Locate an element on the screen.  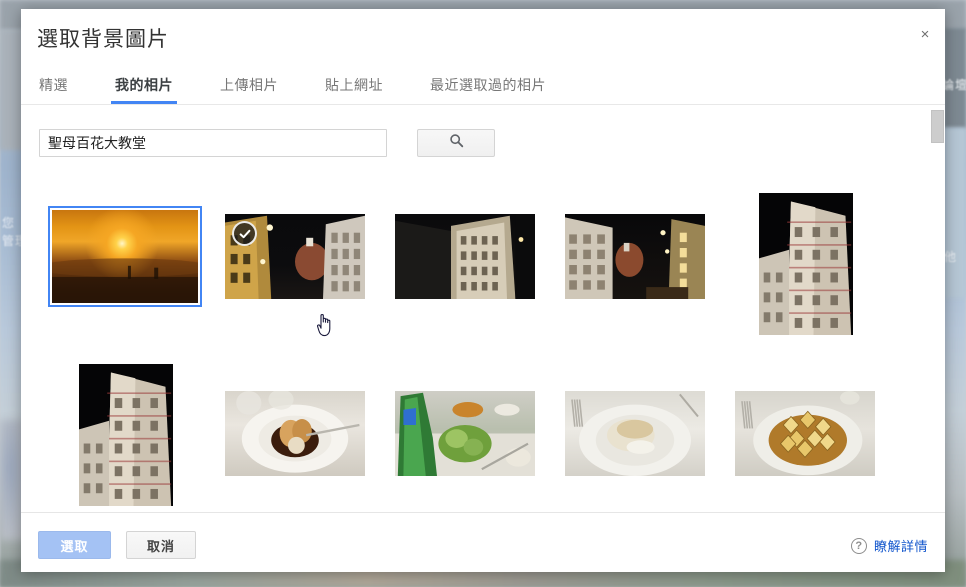
backdrop-right-panel-lower is located at coordinates (955, 213).